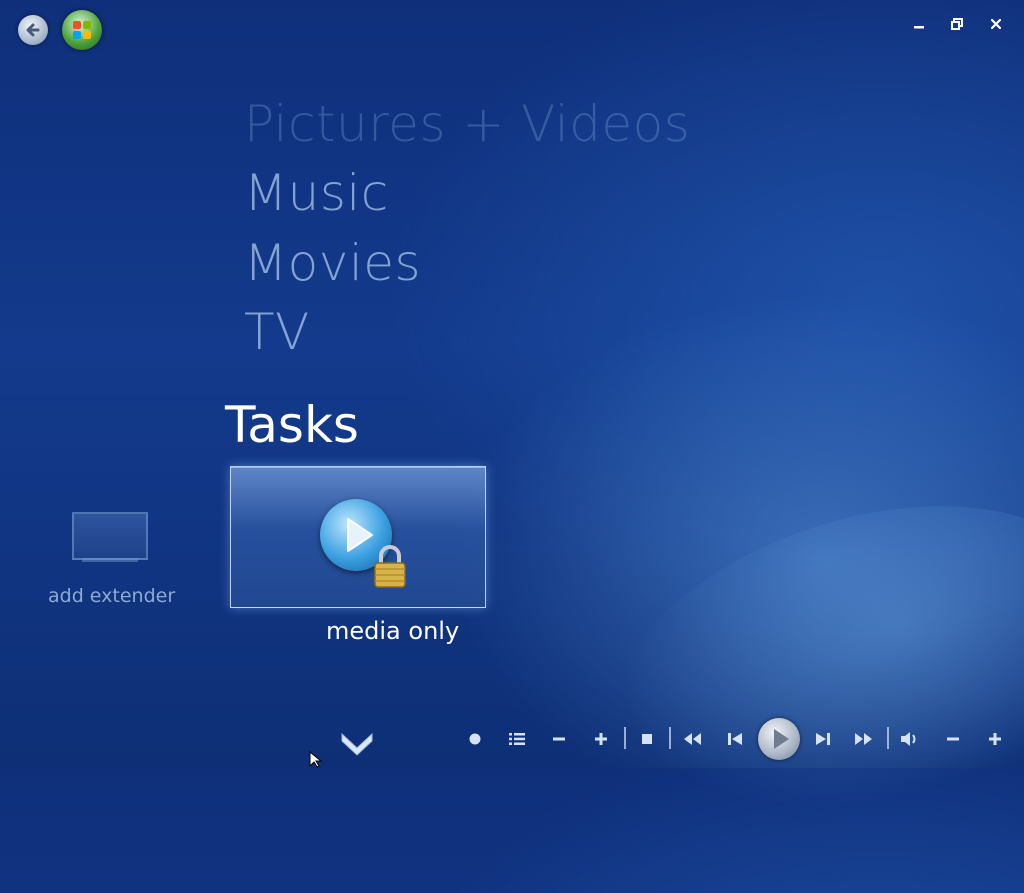  I want to click on volume-up-button, so click(995, 739).